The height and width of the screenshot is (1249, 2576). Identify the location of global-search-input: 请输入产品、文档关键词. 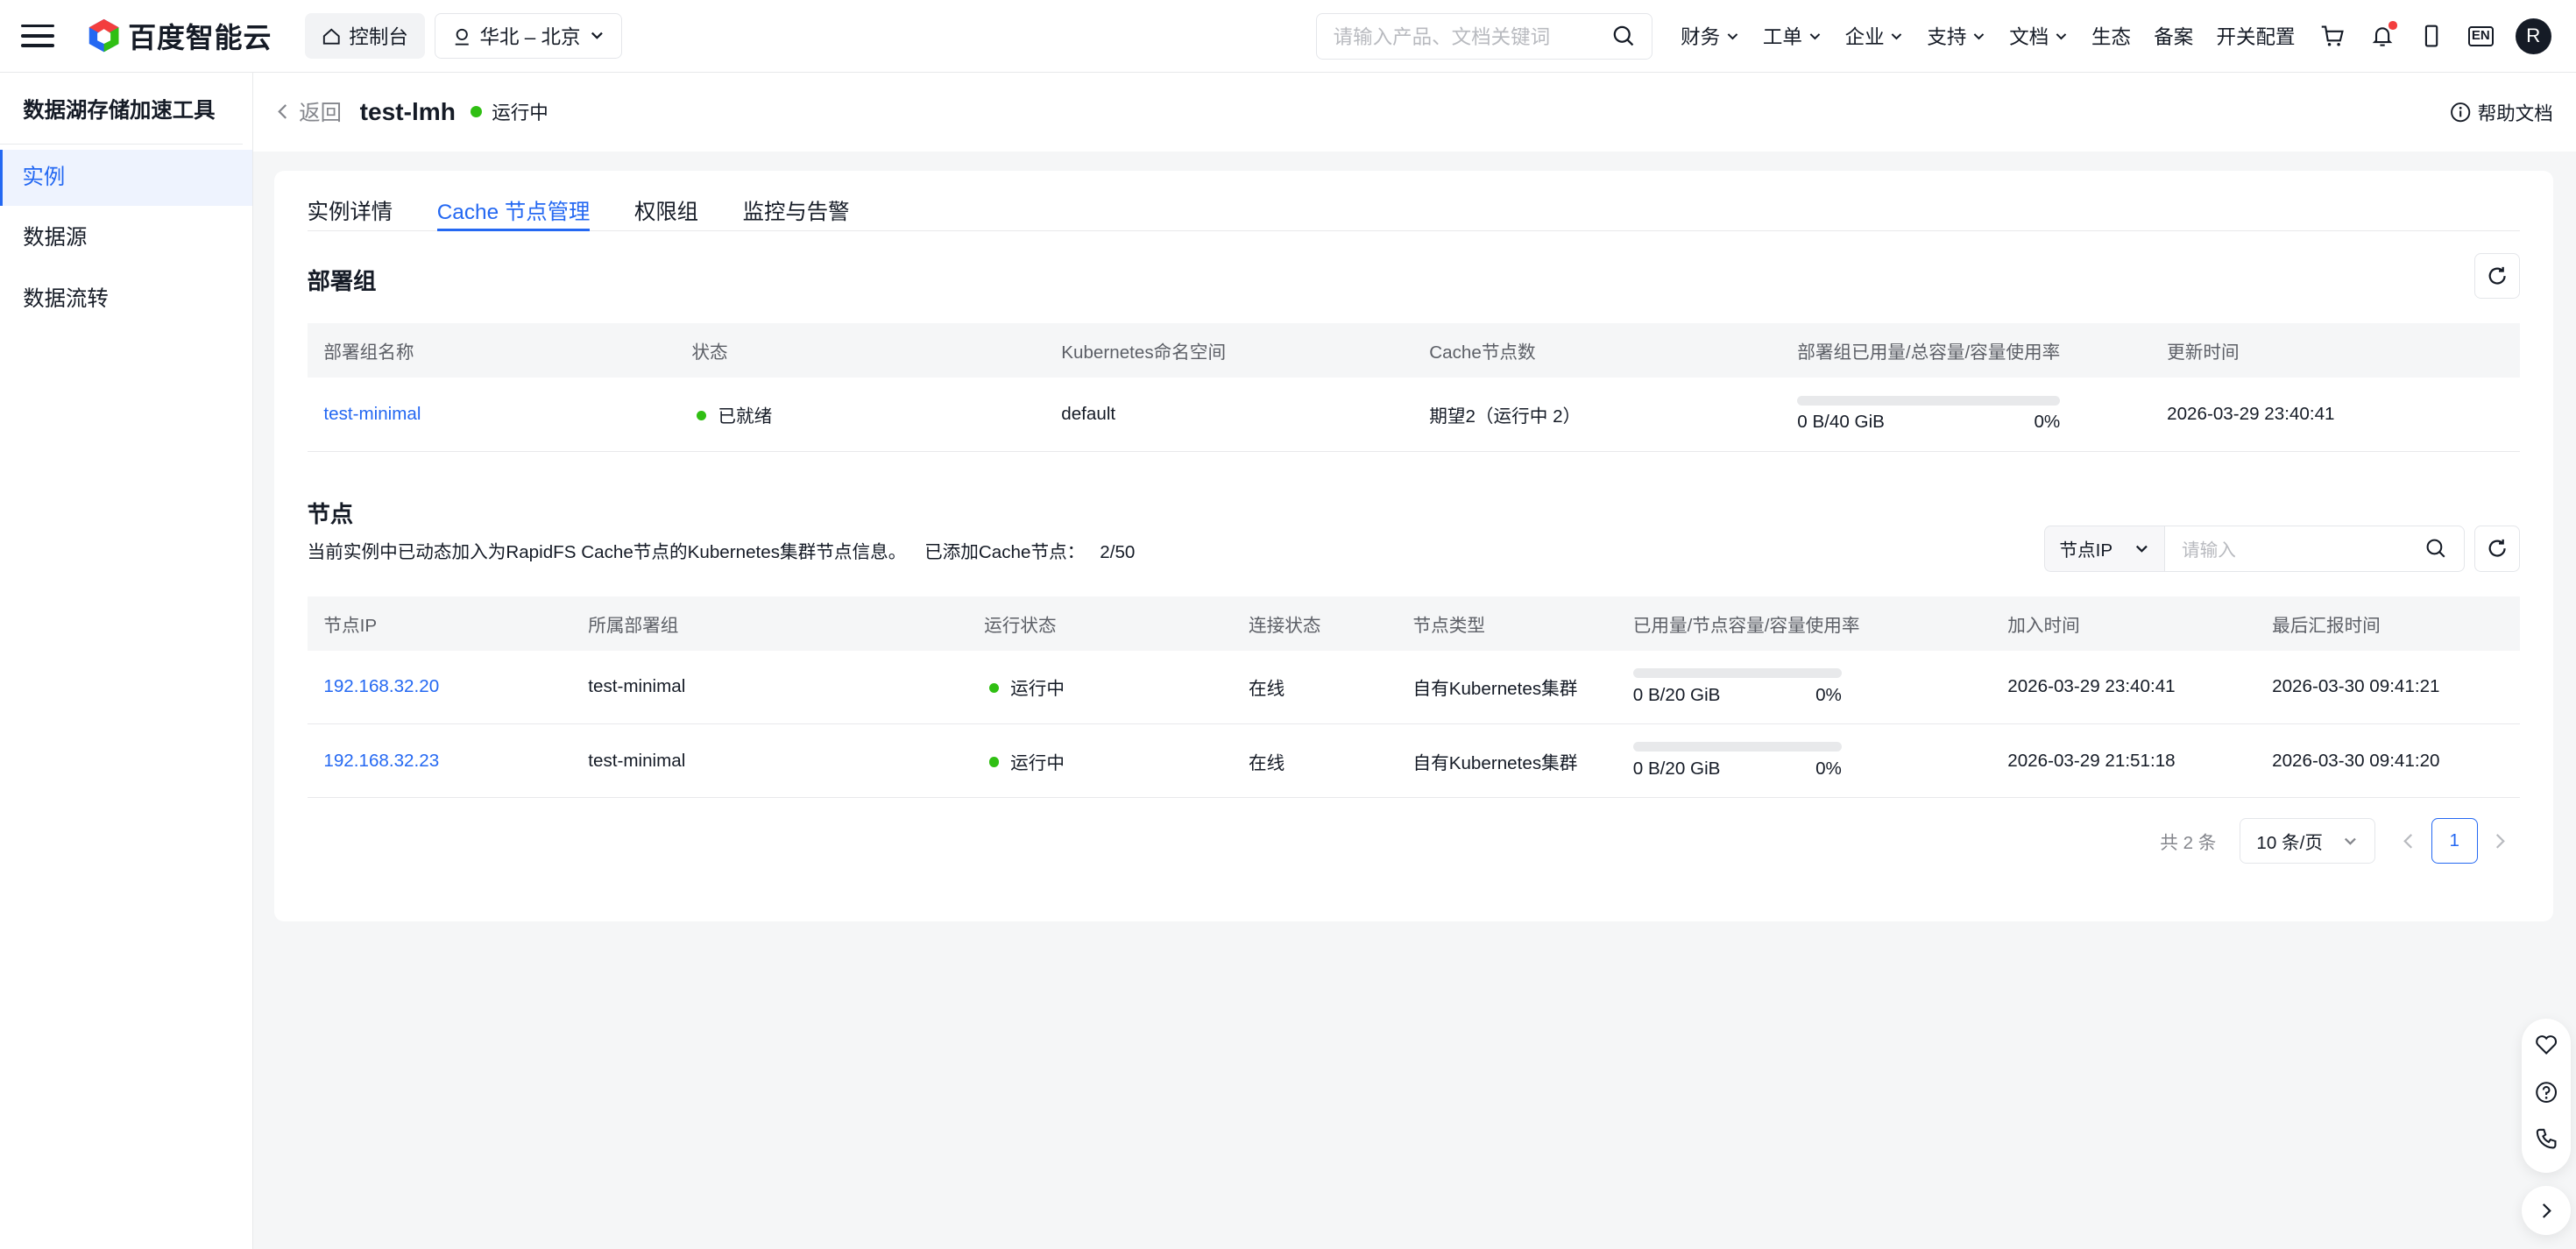
(1484, 36).